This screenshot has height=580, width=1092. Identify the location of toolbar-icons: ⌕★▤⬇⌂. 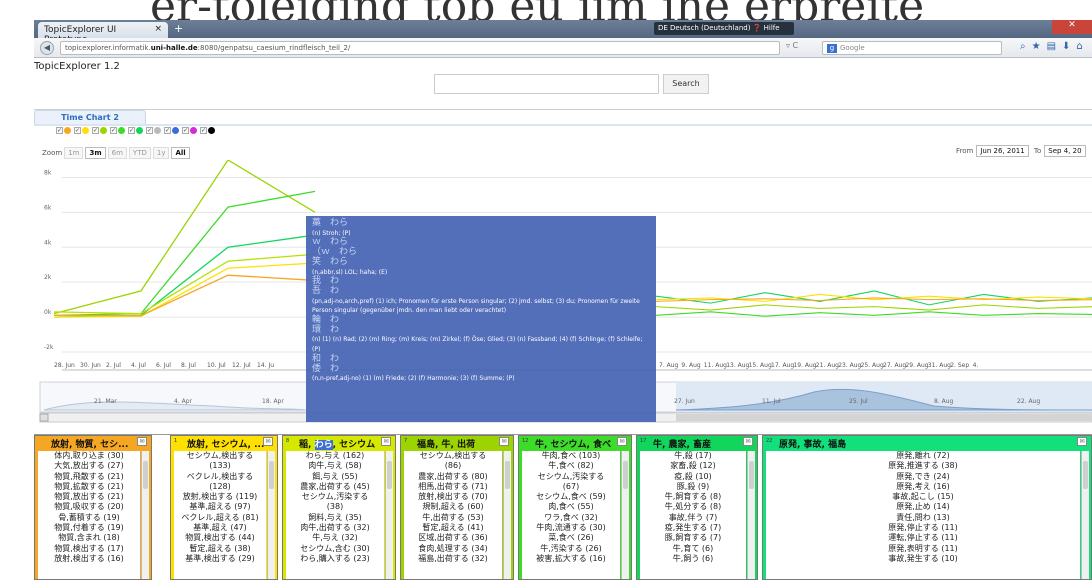
(1054, 46).